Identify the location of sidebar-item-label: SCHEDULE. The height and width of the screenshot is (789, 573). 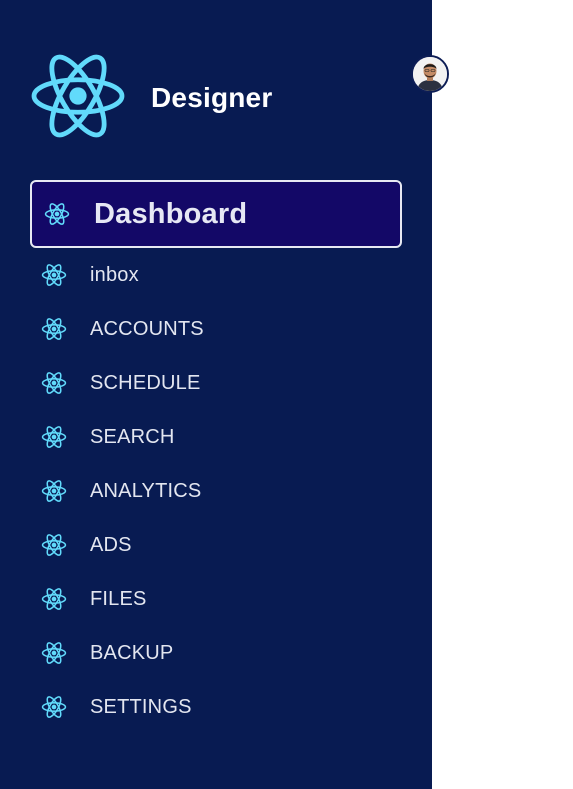
(145, 382).